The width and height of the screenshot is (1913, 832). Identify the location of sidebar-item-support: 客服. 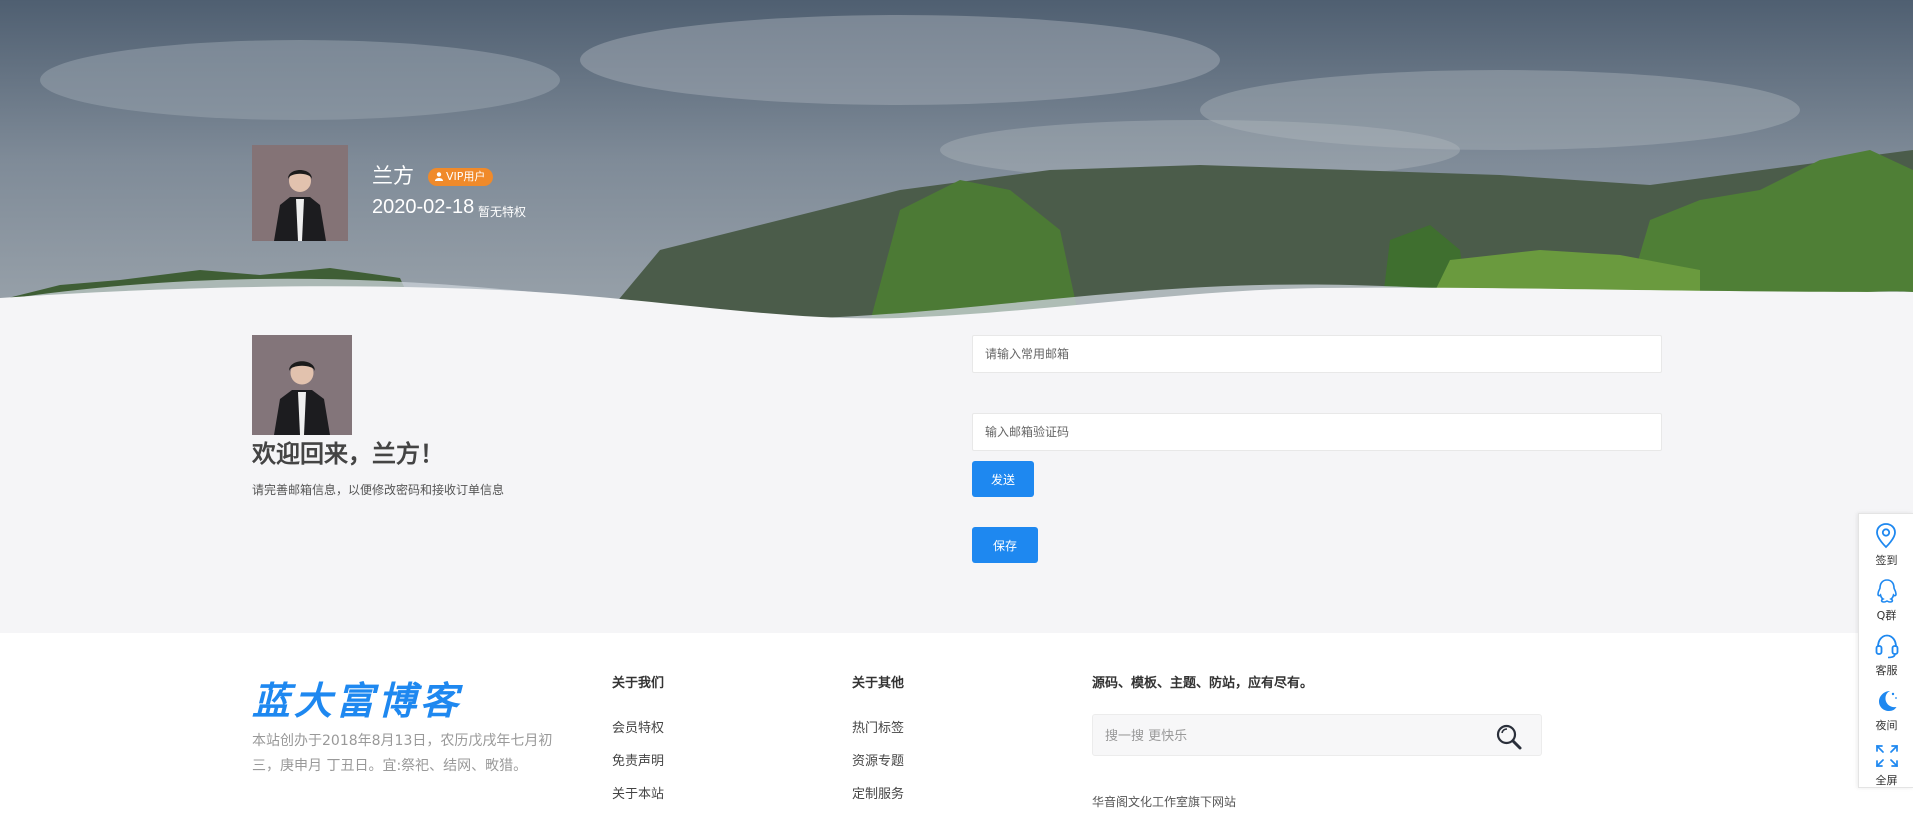
(1886, 651).